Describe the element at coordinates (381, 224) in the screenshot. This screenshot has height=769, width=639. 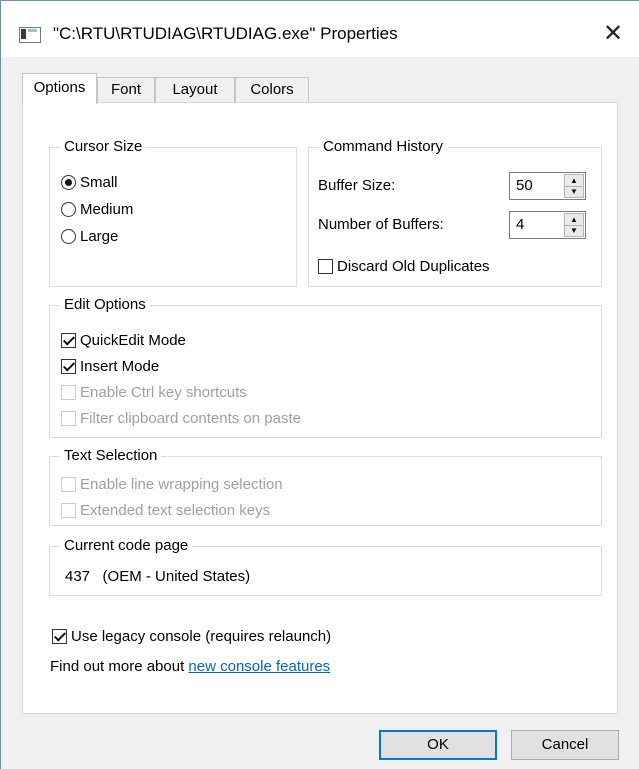
I see `num-buffers-label: Number of Buffers:` at that location.